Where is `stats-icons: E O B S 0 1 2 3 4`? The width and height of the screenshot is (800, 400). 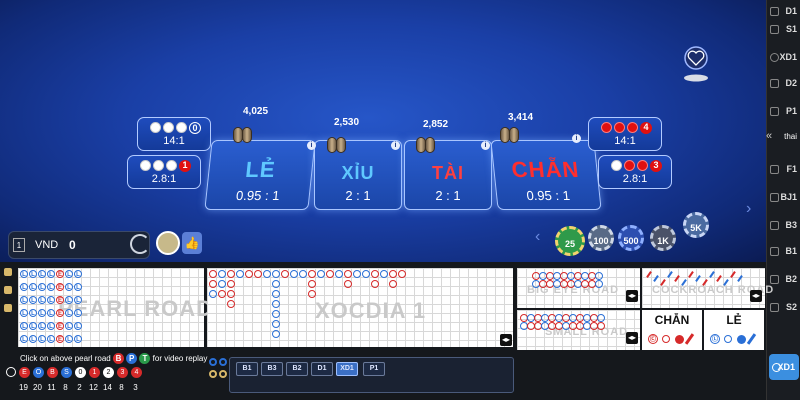 stats-icons: E O B S 0 1 2 3 4 is located at coordinates (76, 373).